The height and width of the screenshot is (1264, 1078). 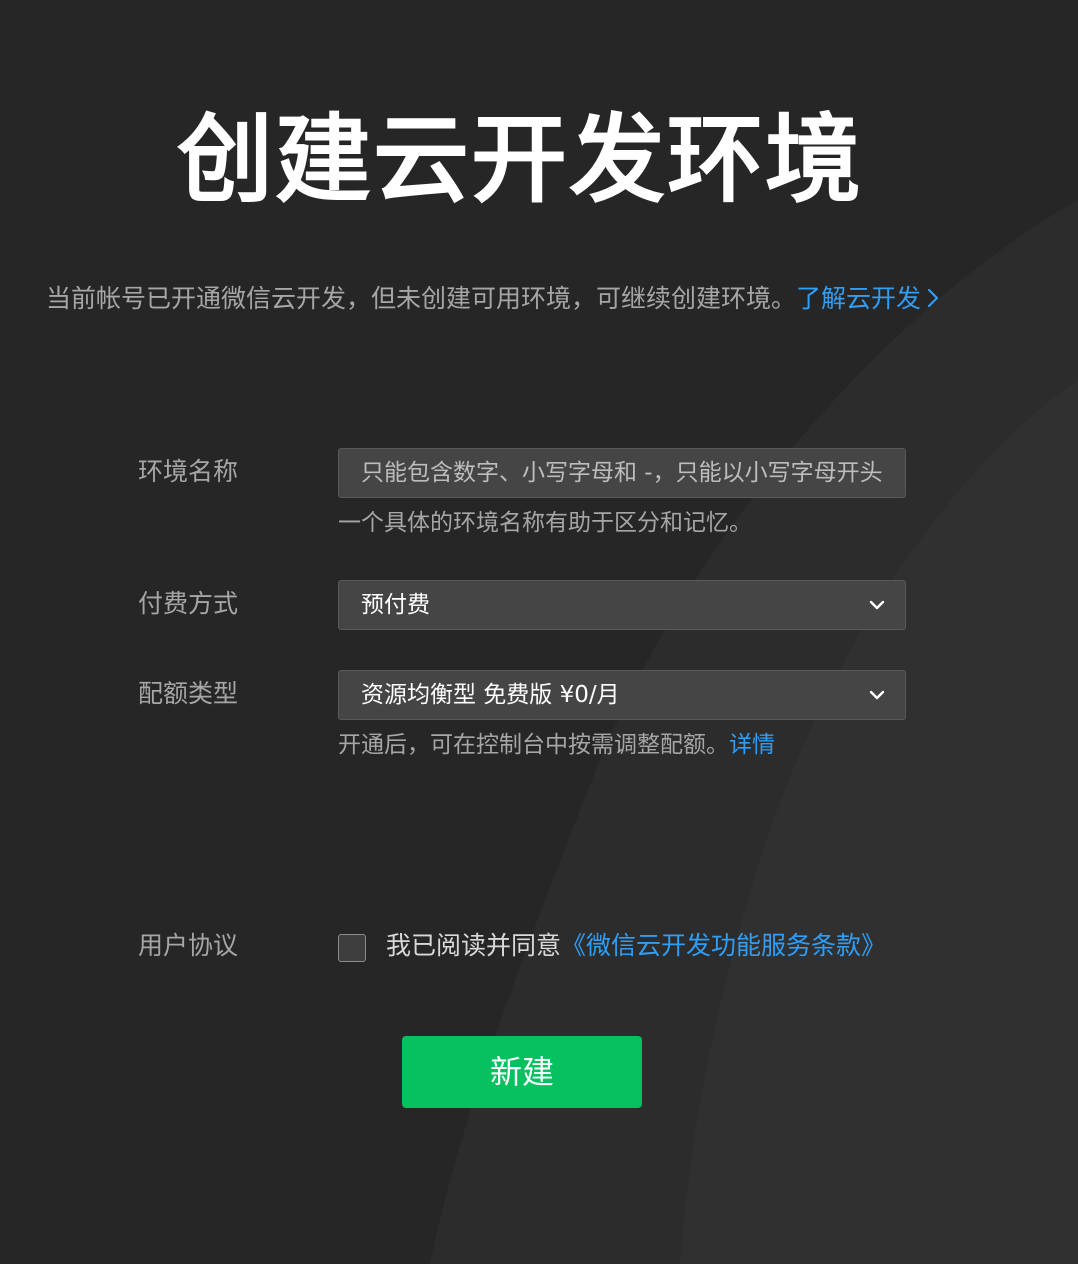 I want to click on quota-label: 配额类型, so click(x=188, y=693).